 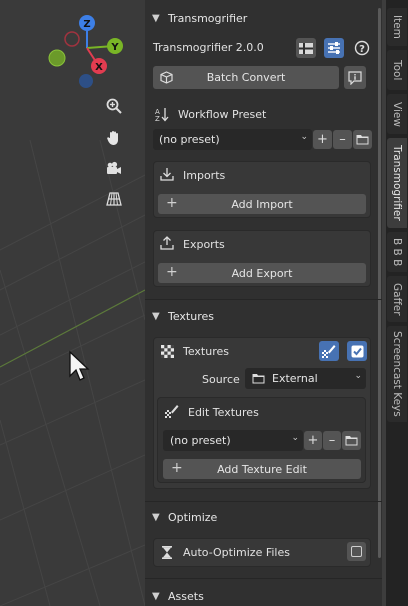 I want to click on version-label: Transmogrifier 2.0.0, so click(x=208, y=47).